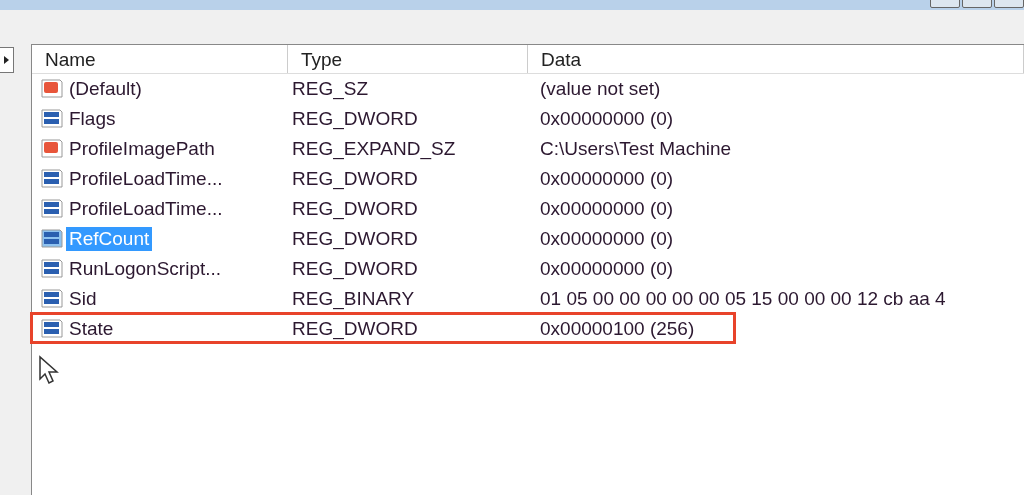 The width and height of the screenshot is (1024, 495). Describe the element at coordinates (353, 299) in the screenshot. I see `value-type: REG_BINARY` at that location.